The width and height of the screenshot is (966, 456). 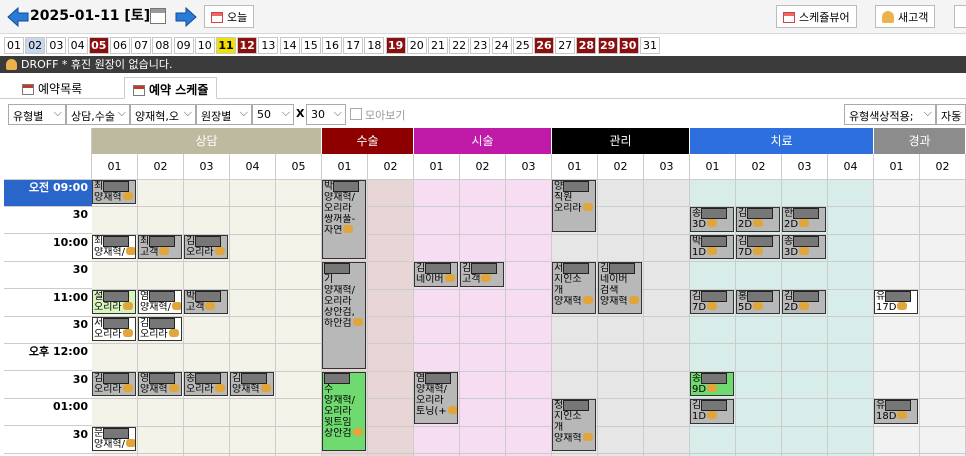 What do you see at coordinates (186, 17) in the screenshot?
I see `next-day-arrow-icon` at bounding box center [186, 17].